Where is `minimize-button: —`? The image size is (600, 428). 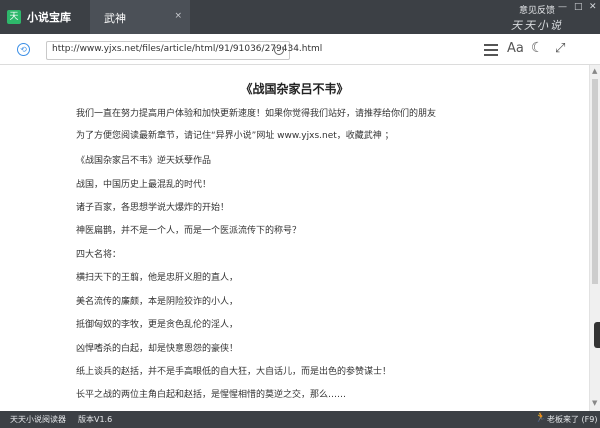 minimize-button: — is located at coordinates (562, 7).